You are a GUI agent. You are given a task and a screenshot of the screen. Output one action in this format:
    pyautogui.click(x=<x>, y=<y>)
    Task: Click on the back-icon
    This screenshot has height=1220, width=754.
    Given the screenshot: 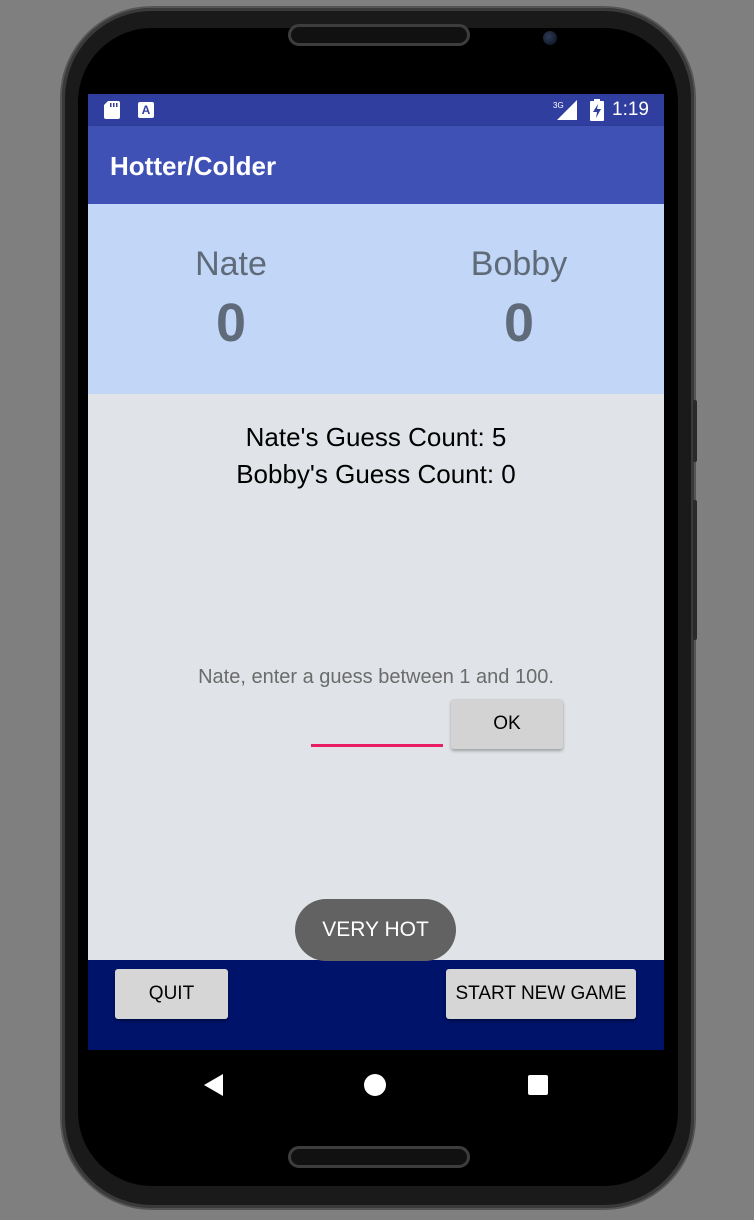 What is the action you would take?
    pyautogui.click(x=213, y=1085)
    